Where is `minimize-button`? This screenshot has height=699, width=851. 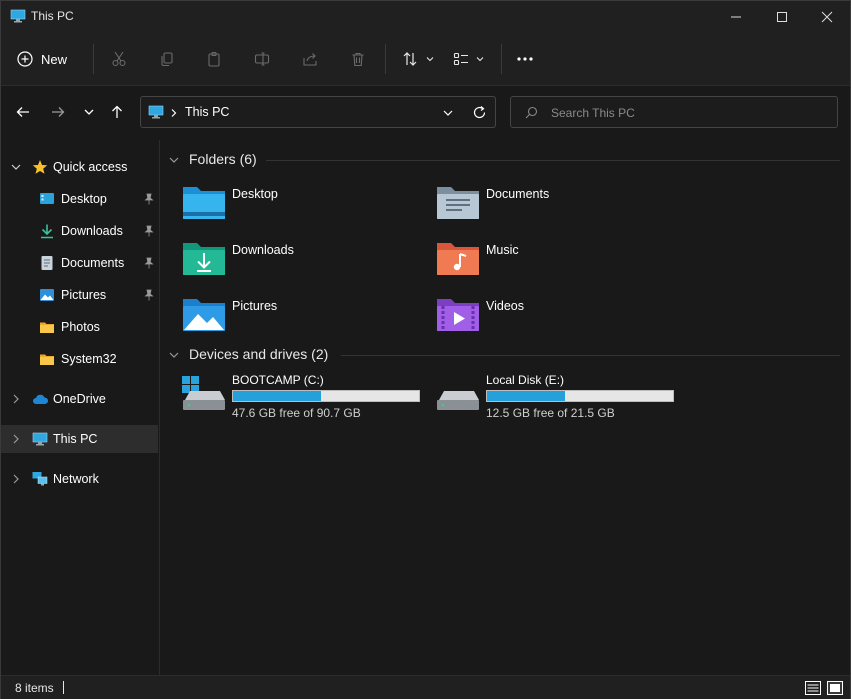 minimize-button is located at coordinates (736, 16).